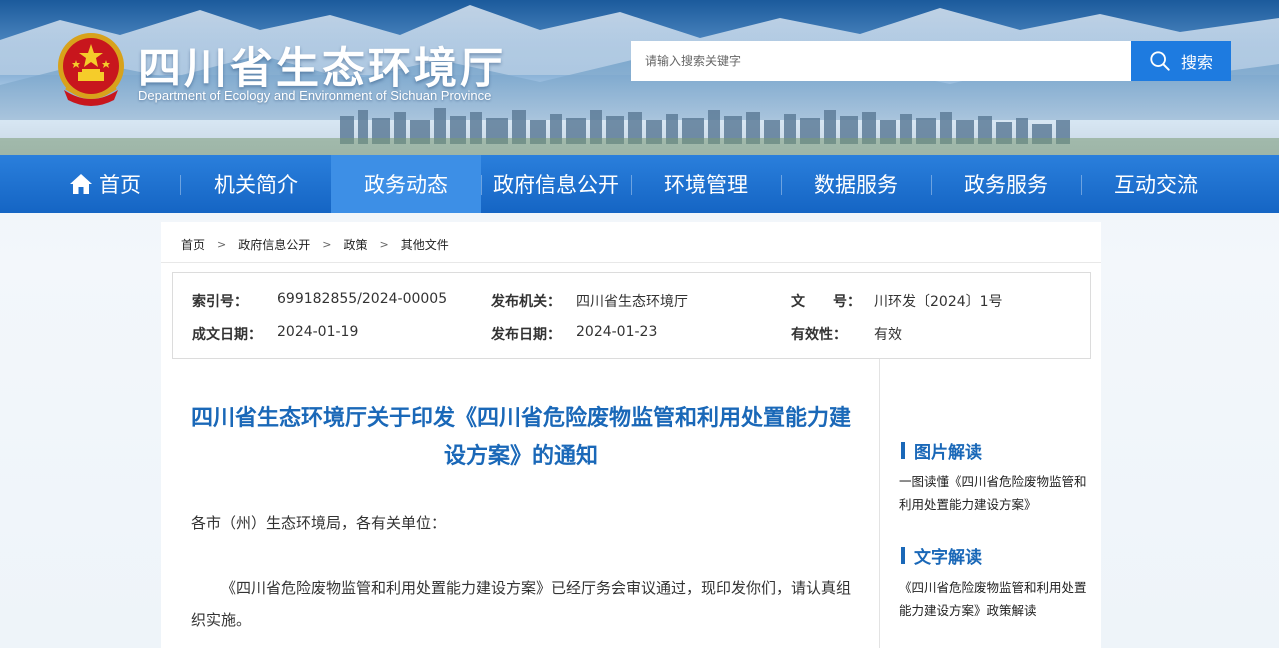 Image resolution: width=1279 pixels, height=648 pixels. Describe the element at coordinates (425, 244) in the screenshot. I see `breadcrumb-other-documents: 其他文件` at that location.